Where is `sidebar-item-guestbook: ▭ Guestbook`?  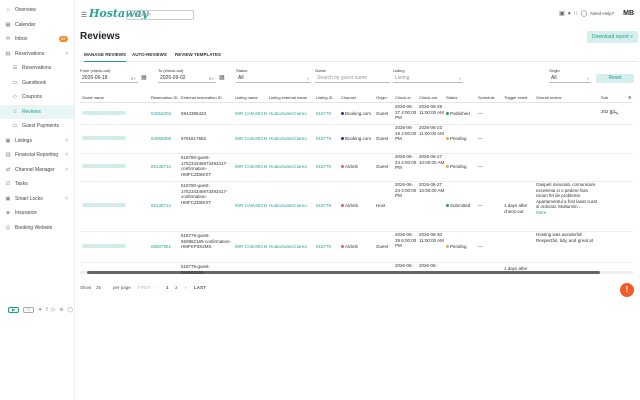 sidebar-item-guestbook: ▭ Guestbook is located at coordinates (37, 83).